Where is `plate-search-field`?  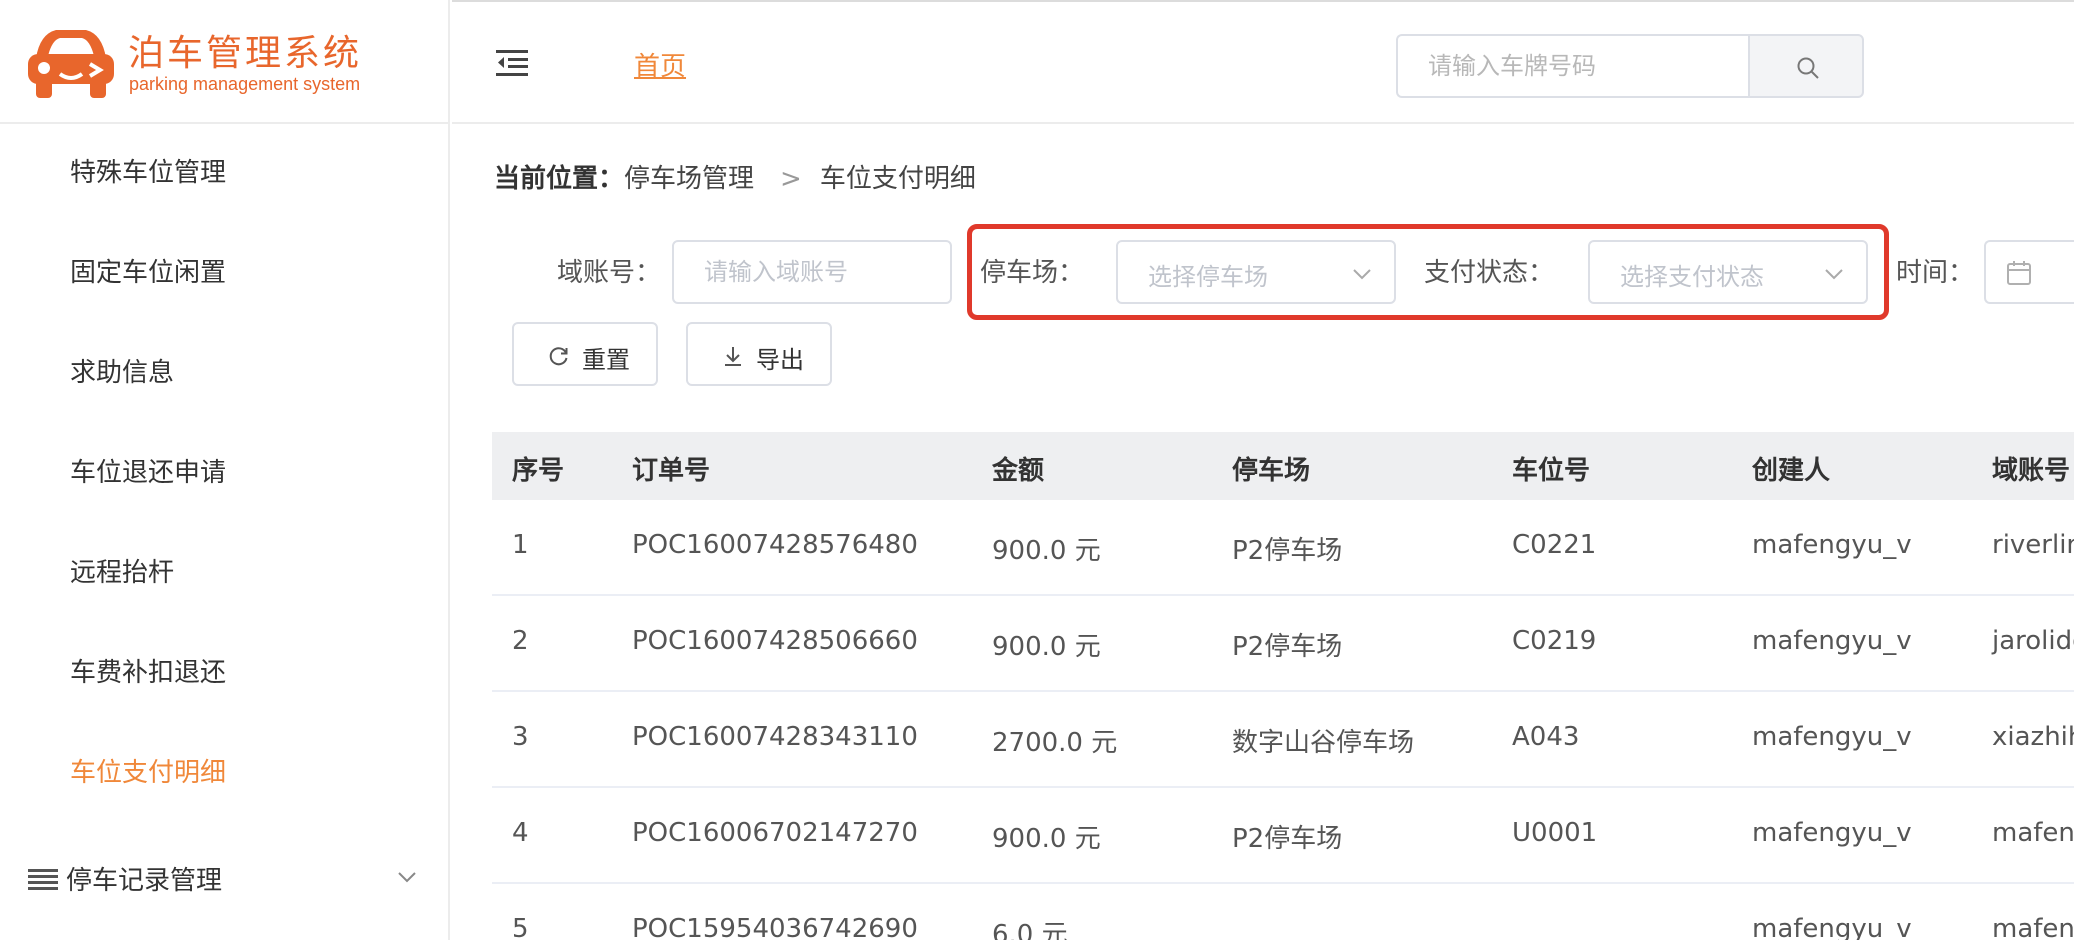 plate-search-field is located at coordinates (1573, 66).